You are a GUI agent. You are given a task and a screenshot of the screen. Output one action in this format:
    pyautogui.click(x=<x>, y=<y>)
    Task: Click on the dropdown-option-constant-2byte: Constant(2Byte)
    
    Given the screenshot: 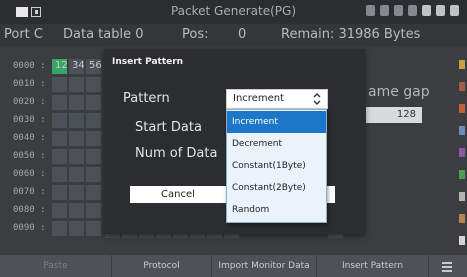 What is the action you would take?
    pyautogui.click(x=276, y=188)
    